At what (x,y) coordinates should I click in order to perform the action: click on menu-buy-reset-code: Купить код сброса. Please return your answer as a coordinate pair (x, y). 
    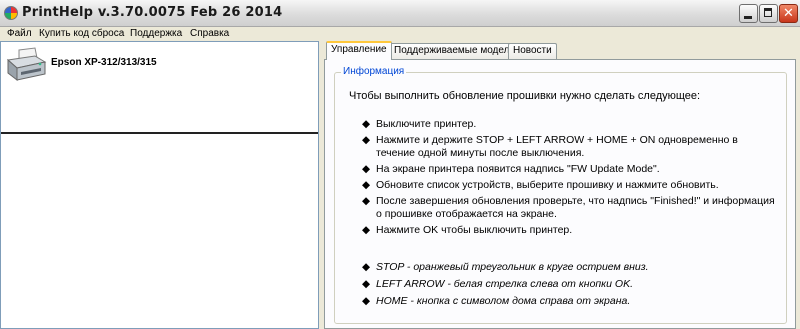
    Looking at the image, I should click on (81, 34).